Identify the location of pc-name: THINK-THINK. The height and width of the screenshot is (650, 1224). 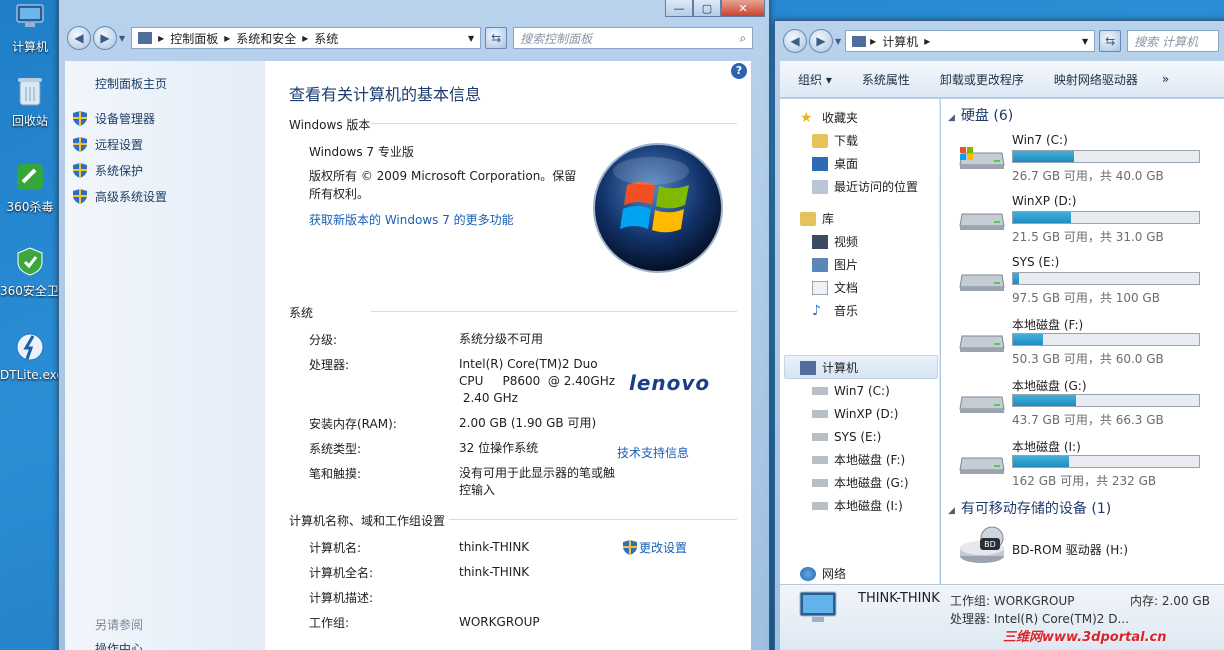
(899, 598).